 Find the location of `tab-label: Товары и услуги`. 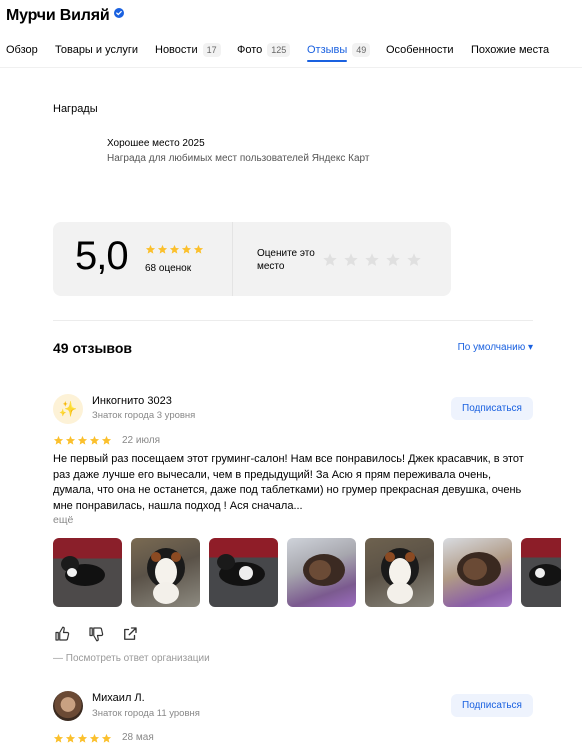

tab-label: Товары и услуги is located at coordinates (97, 50).